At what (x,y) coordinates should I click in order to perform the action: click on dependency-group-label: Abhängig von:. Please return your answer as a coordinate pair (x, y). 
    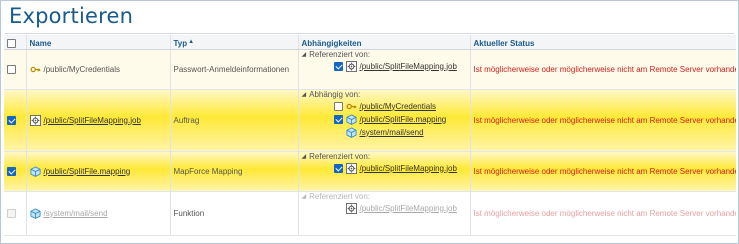
    Looking at the image, I should click on (335, 94).